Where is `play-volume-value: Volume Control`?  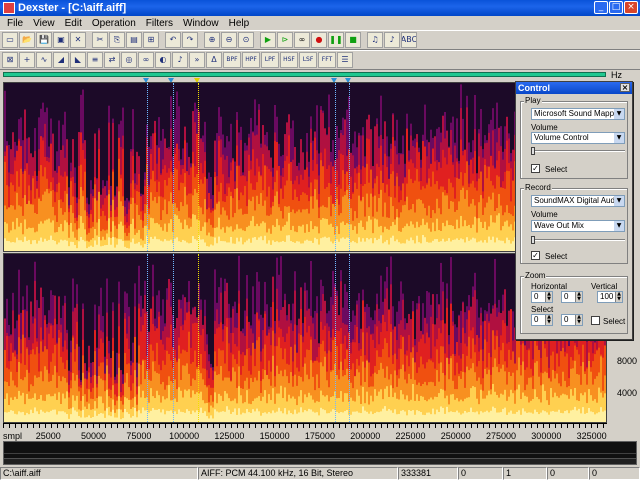 play-volume-value: Volume Control is located at coordinates (561, 137).